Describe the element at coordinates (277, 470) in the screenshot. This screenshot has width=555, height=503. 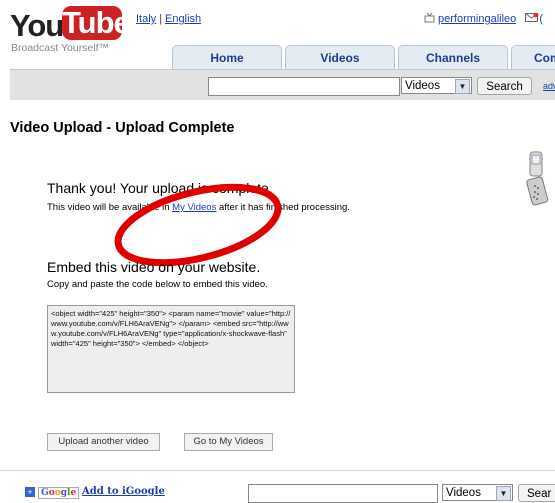
I see `footer-divider` at that location.